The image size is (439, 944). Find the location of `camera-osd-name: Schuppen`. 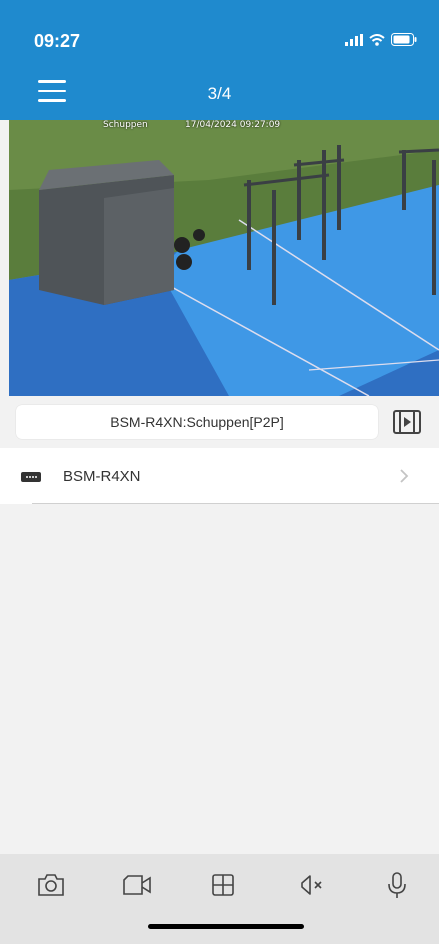

camera-osd-name: Schuppen is located at coordinates (125, 125).